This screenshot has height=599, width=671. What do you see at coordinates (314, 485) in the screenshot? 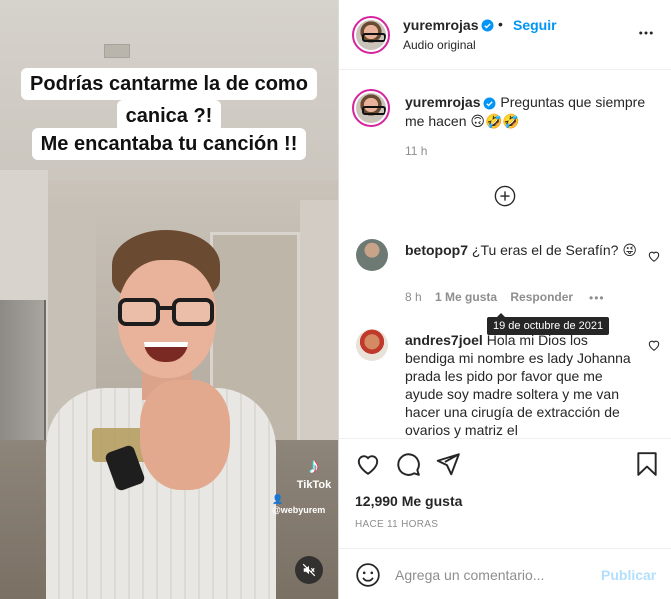
I see `tiktok-label: TikTok` at bounding box center [314, 485].